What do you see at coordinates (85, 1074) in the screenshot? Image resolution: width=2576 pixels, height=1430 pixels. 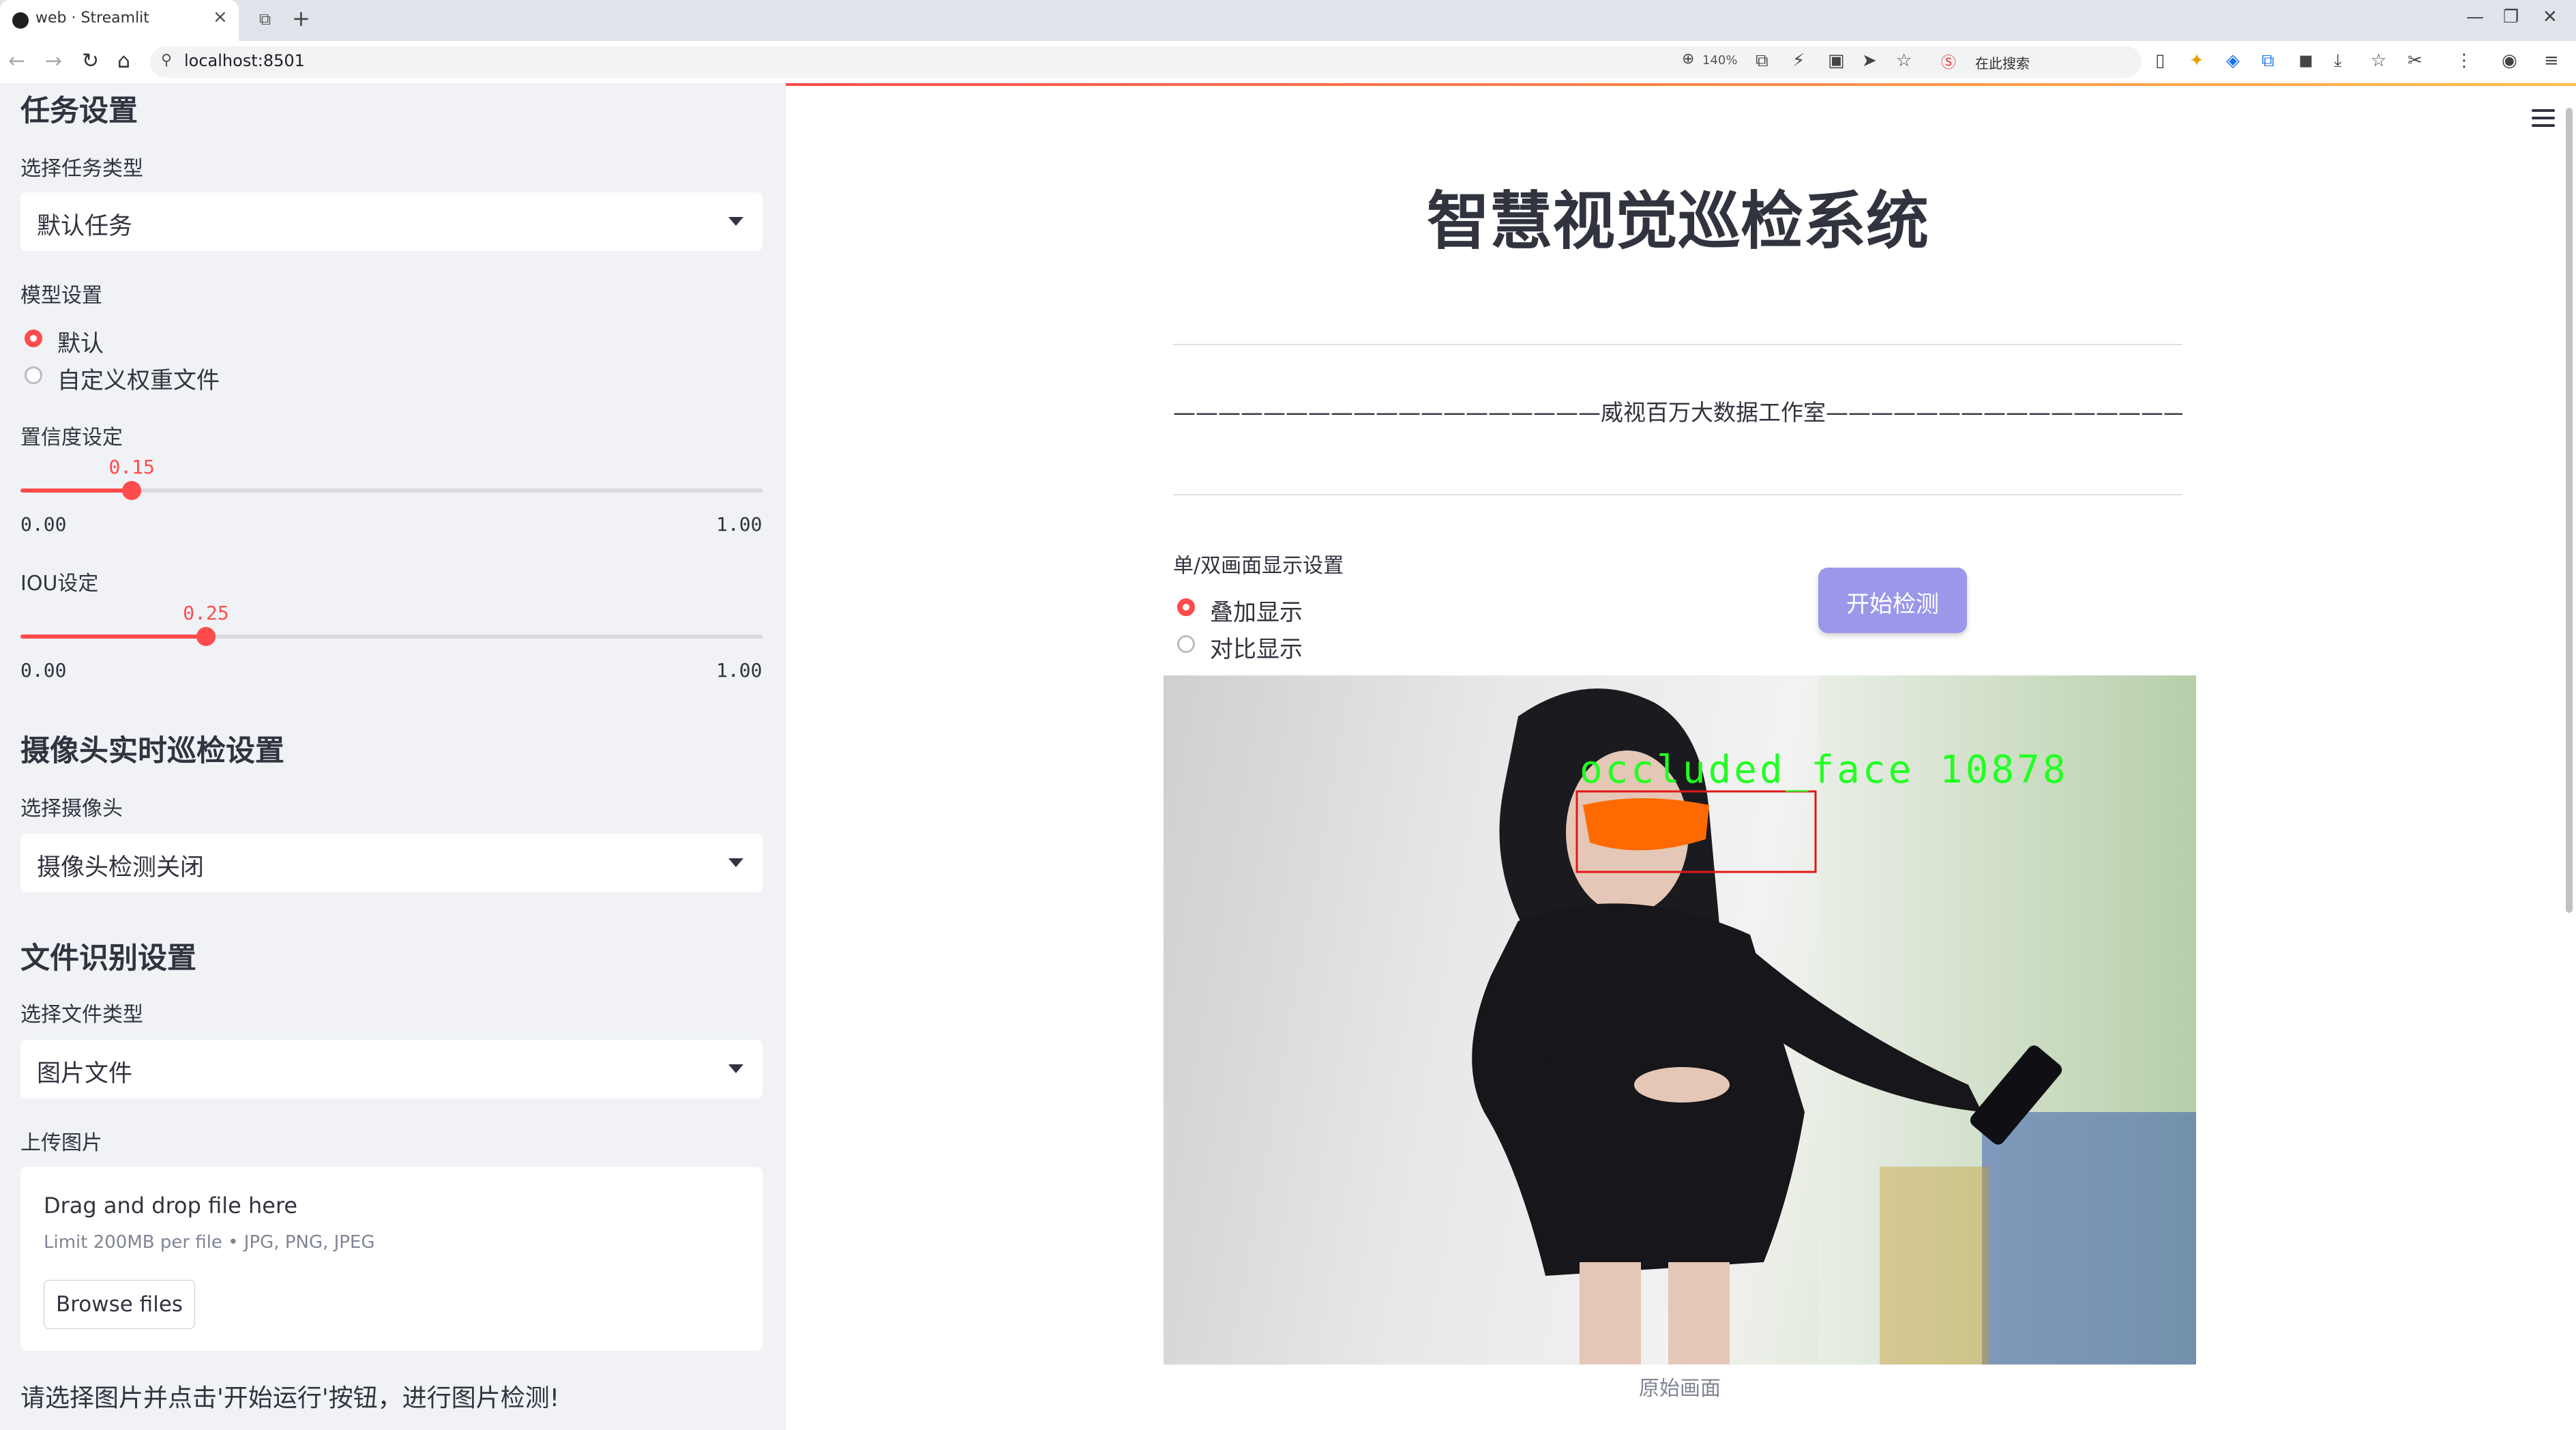 I see `file-type-value: 图片文件` at bounding box center [85, 1074].